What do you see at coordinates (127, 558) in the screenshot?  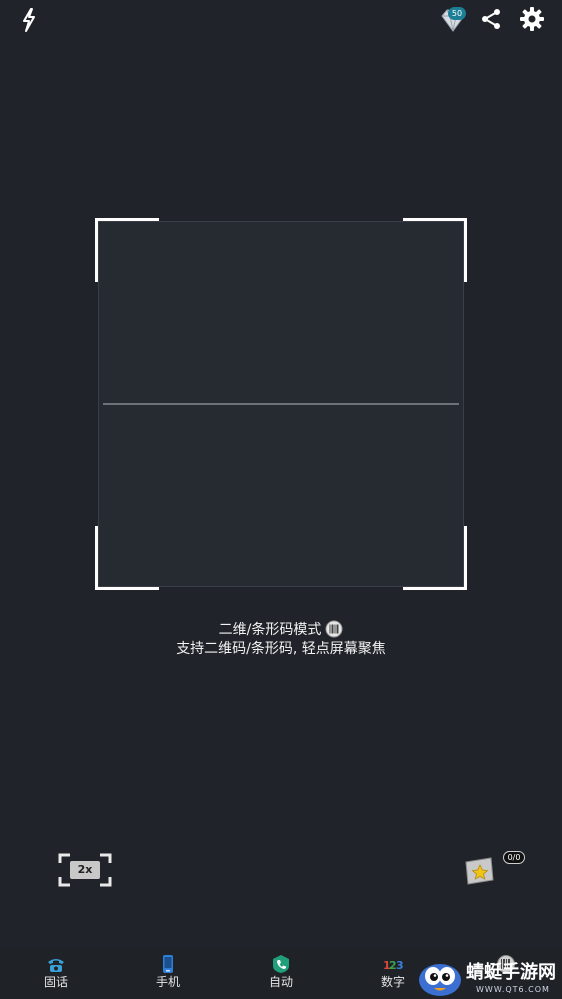 I see `frame-corner-bottom-left` at bounding box center [127, 558].